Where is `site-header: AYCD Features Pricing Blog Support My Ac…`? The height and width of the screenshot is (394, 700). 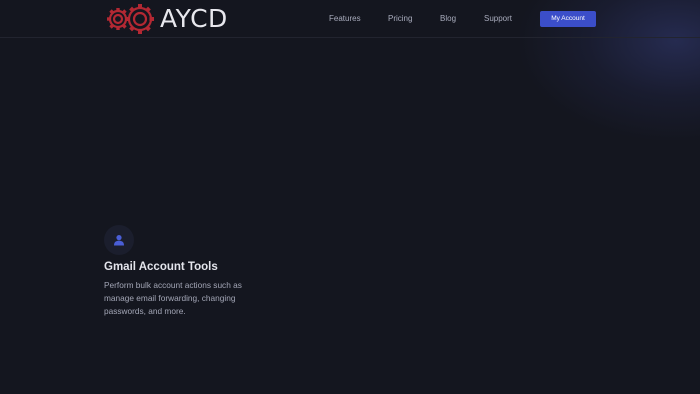 site-header: AYCD Features Pricing Blog Support My Ac… is located at coordinates (350, 19).